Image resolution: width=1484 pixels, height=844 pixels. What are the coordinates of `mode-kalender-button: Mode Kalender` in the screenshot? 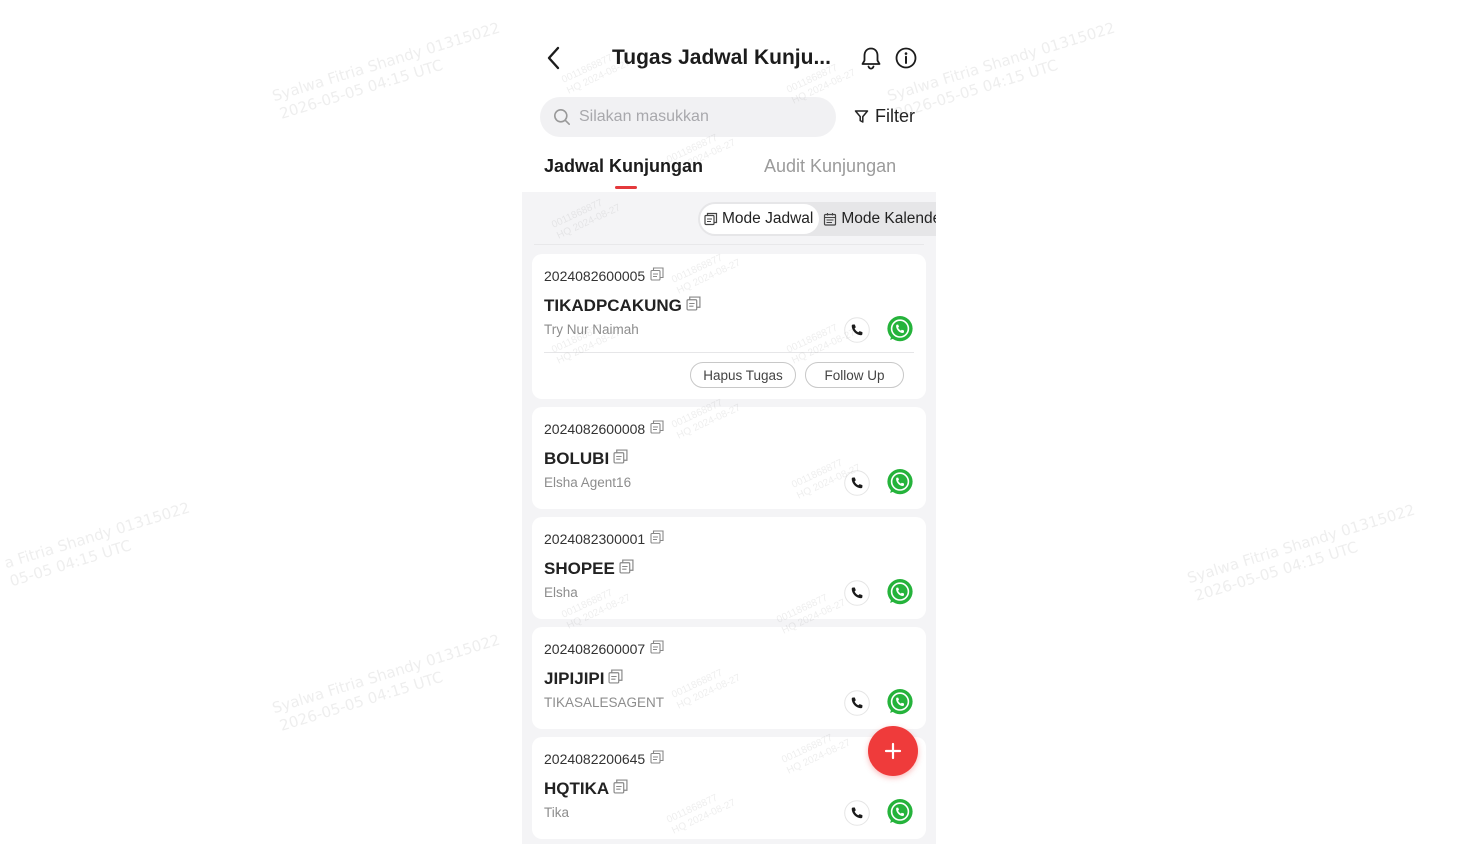 It's located at (877, 219).